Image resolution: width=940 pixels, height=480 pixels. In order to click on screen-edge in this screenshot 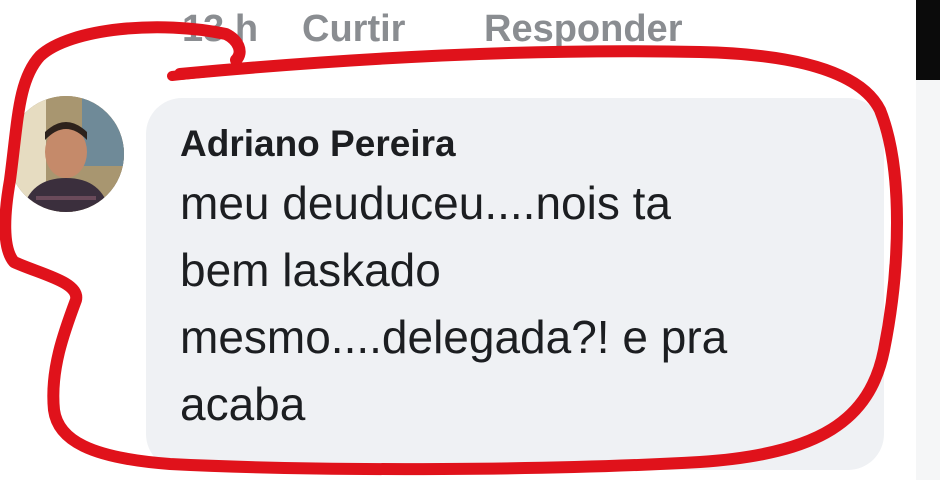, I will do `click(928, 40)`.